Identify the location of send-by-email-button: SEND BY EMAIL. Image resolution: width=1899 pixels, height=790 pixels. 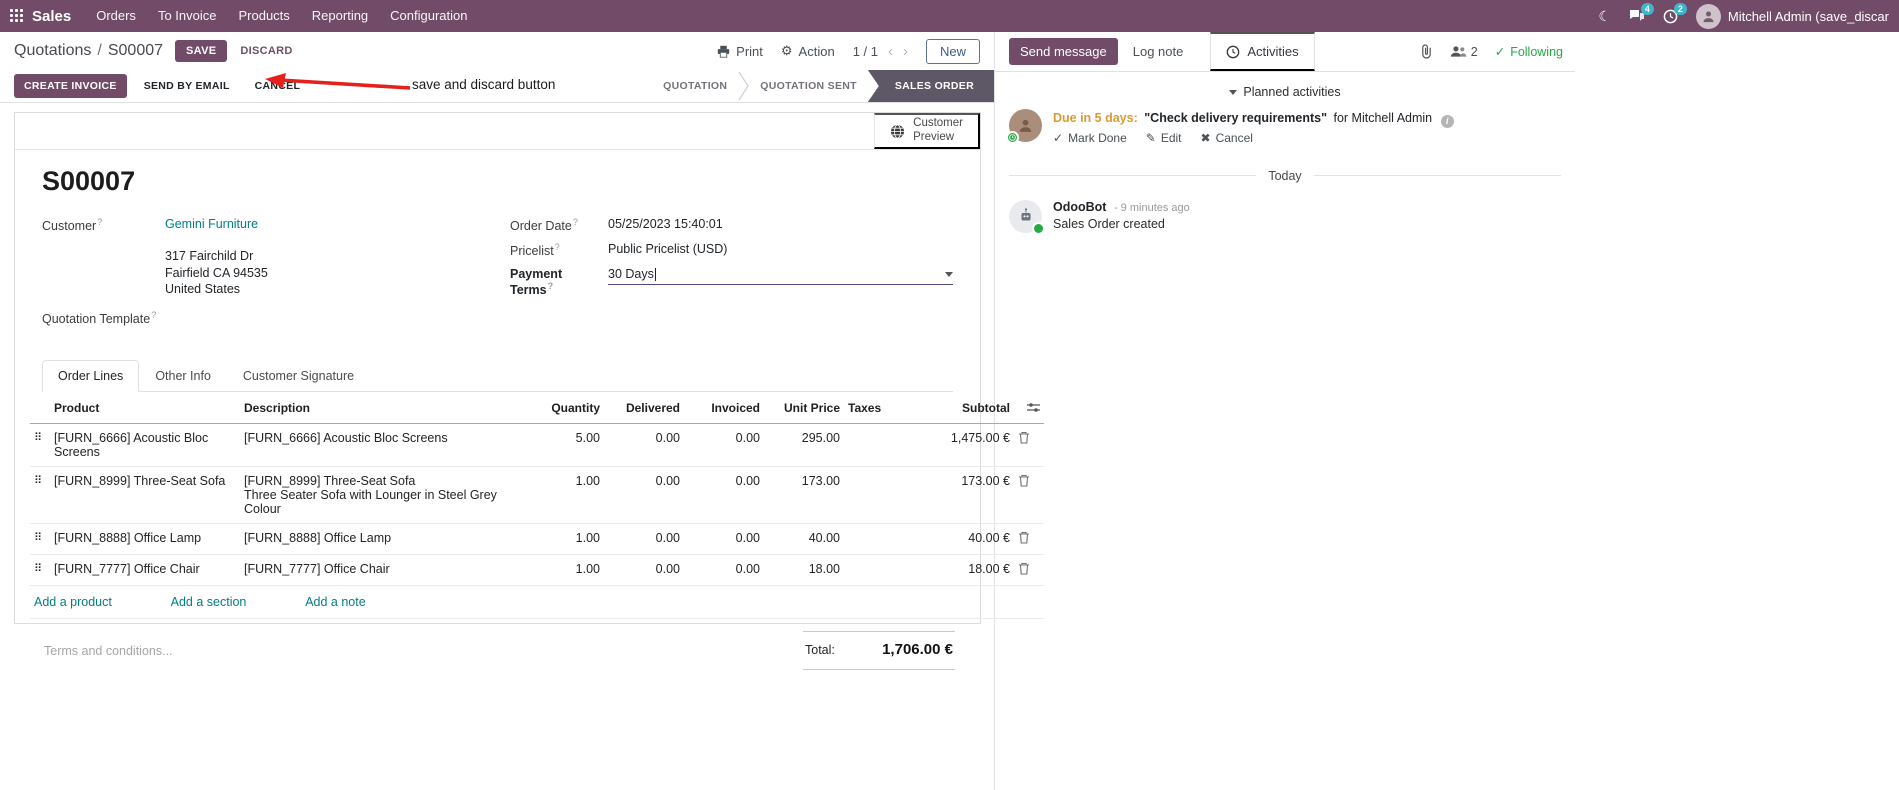
(187, 86).